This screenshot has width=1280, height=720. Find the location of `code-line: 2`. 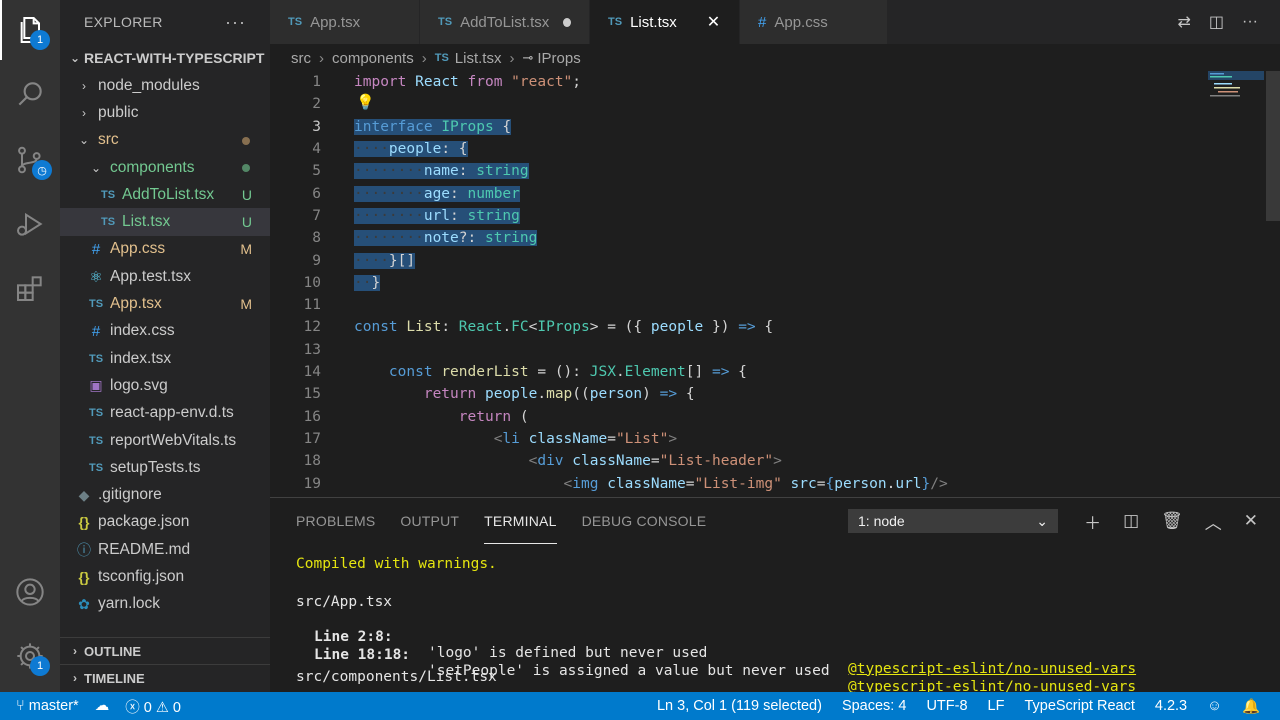

code-line: 2 is located at coordinates (775, 104).